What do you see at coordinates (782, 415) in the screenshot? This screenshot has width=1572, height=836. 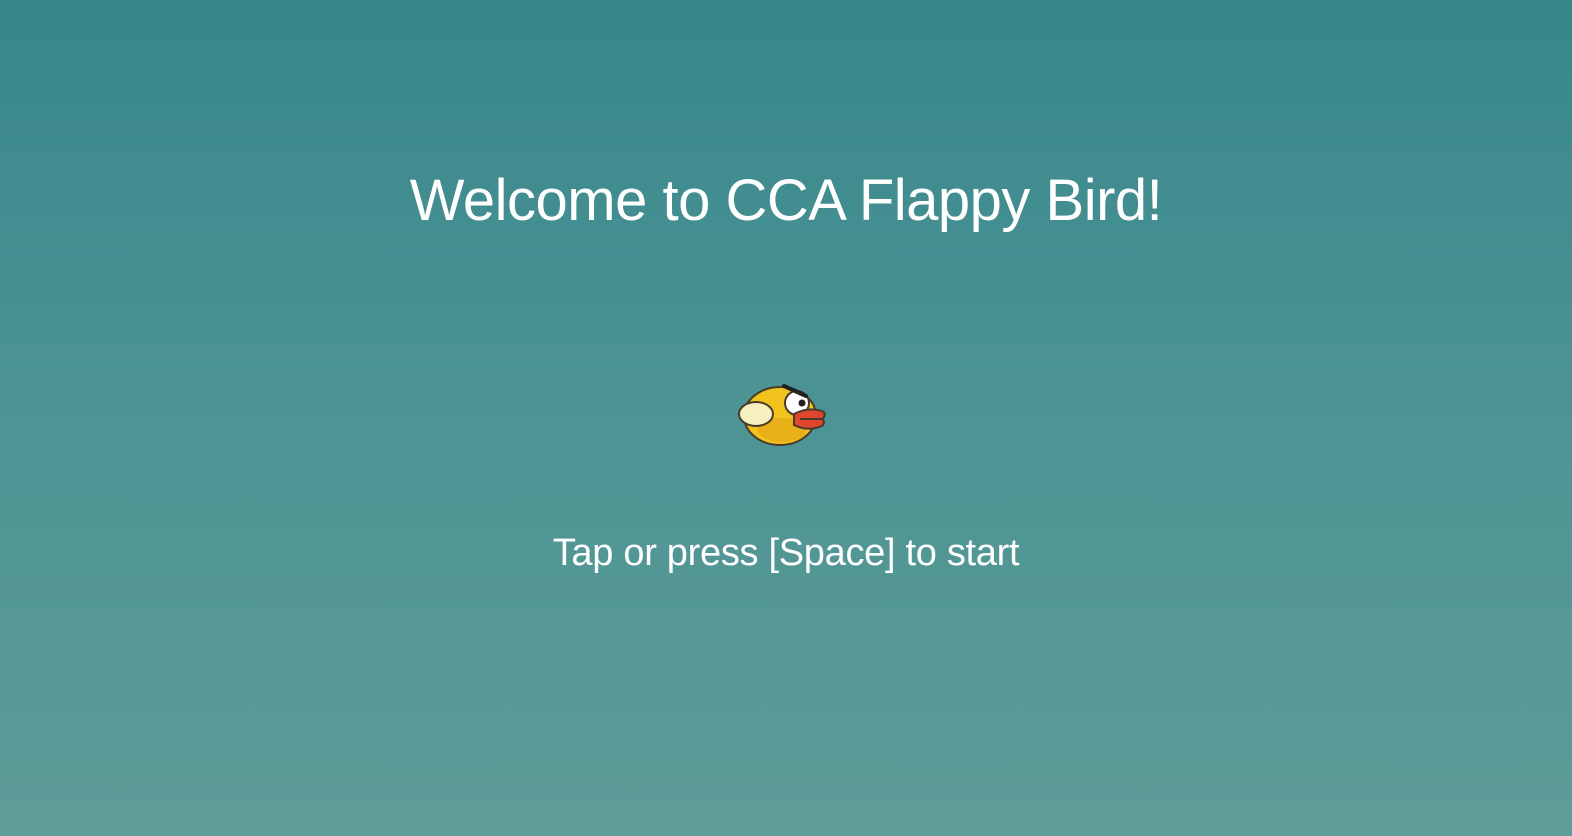 I see `flappy-bird-icon` at bounding box center [782, 415].